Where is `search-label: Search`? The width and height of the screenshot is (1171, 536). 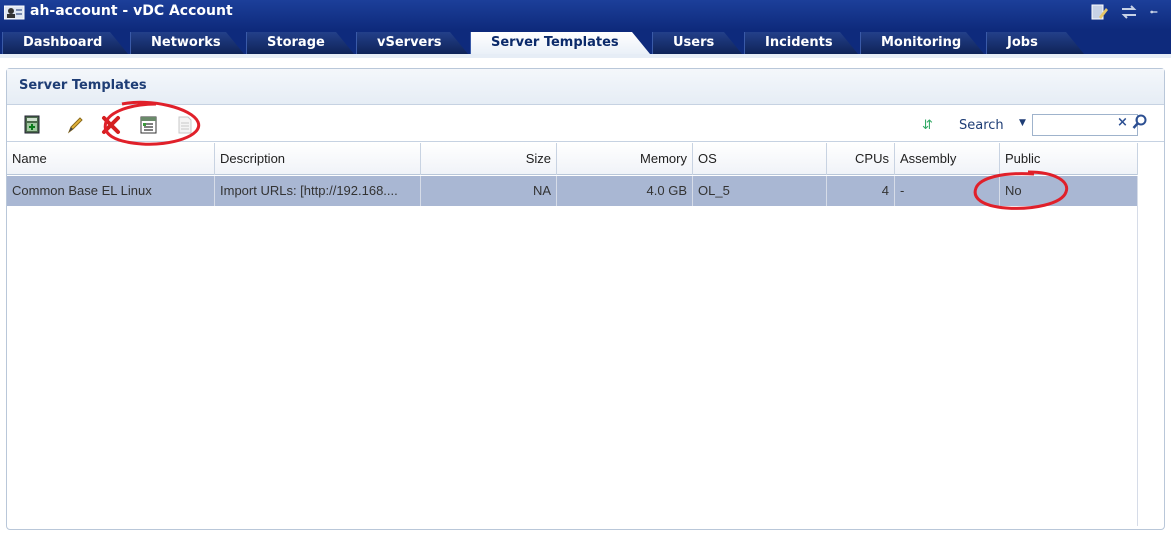 search-label: Search is located at coordinates (981, 125).